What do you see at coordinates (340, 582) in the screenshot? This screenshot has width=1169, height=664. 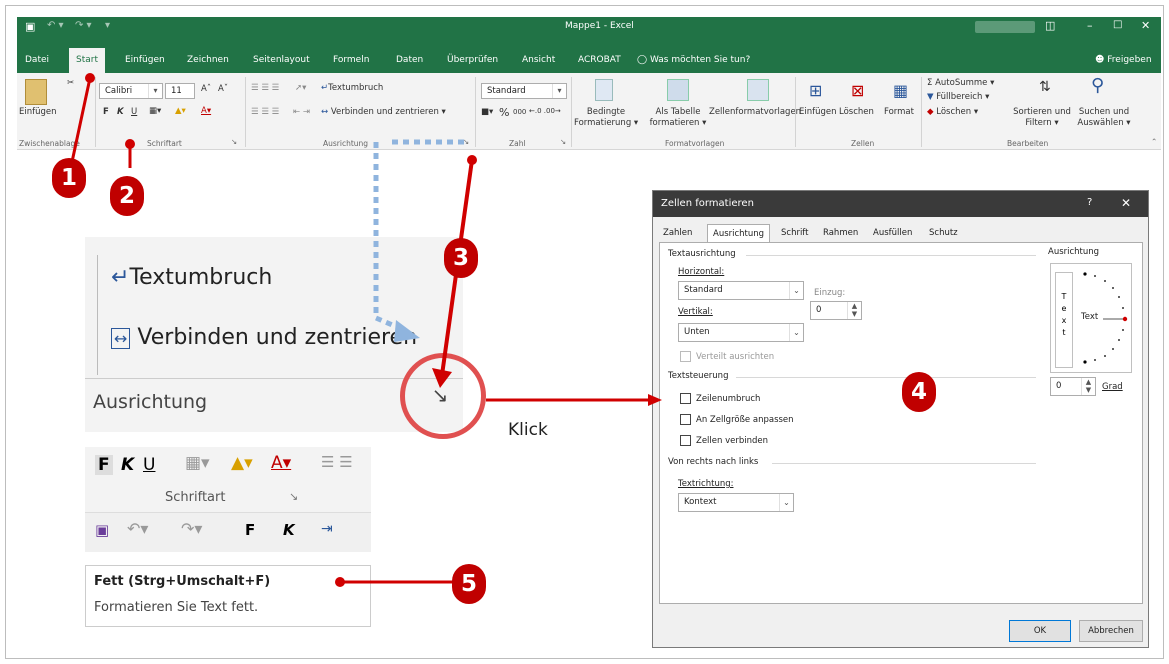 I see `badge5-dot` at bounding box center [340, 582].